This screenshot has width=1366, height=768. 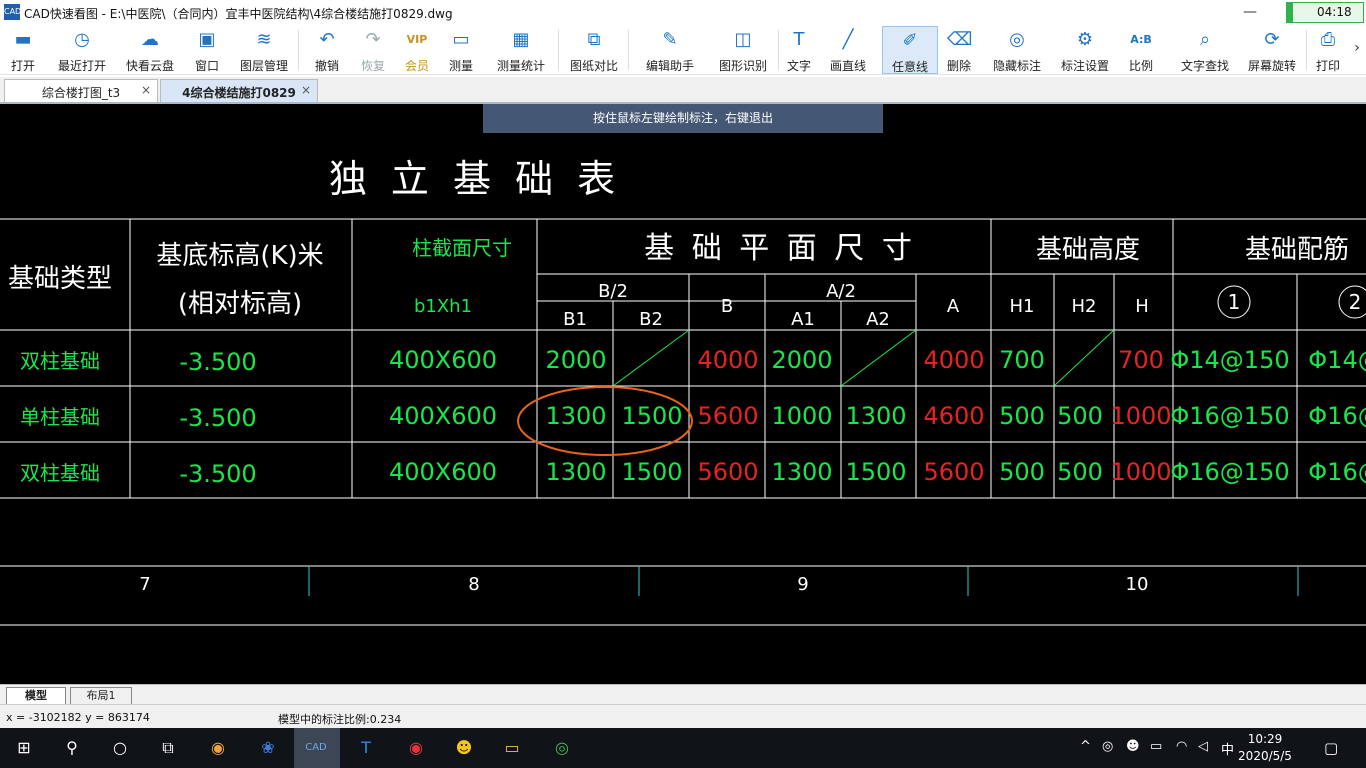 What do you see at coordinates (218, 748) in the screenshot?
I see `browser-icon: ◉` at bounding box center [218, 748].